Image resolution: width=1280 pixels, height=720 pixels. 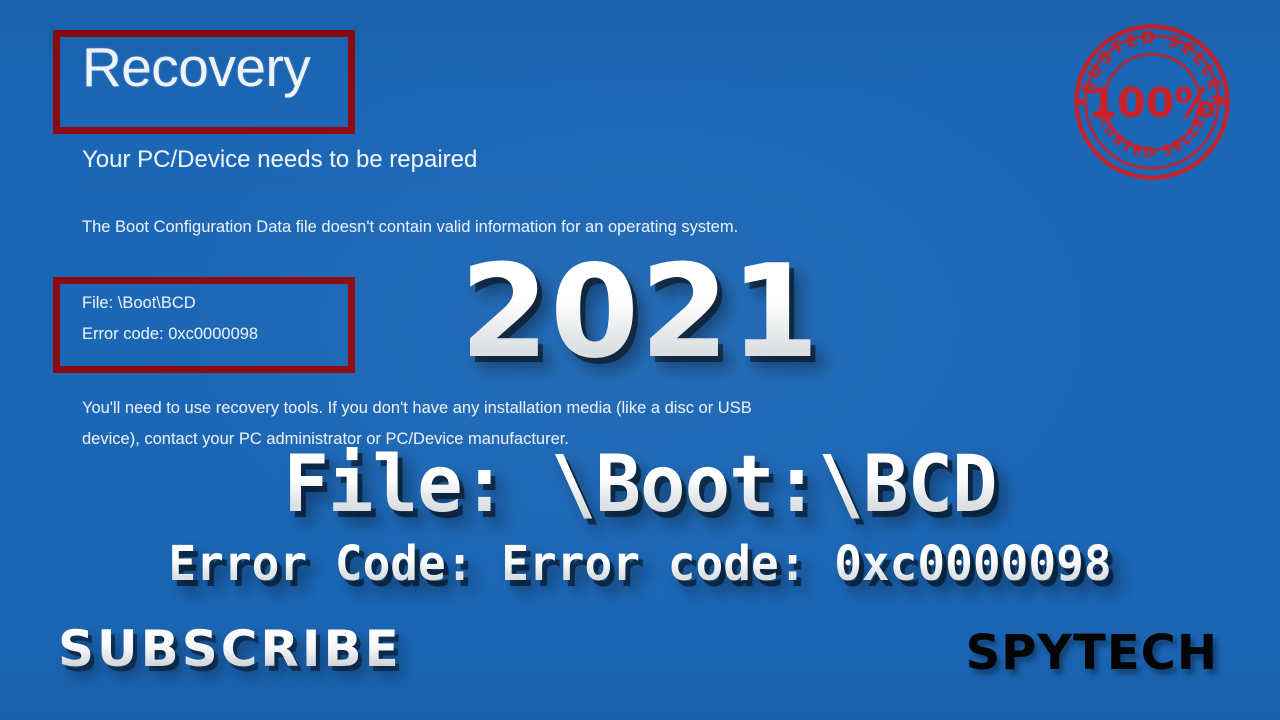 What do you see at coordinates (280, 159) in the screenshot?
I see `recovery-subtitle: Your PC/Device needs to be repaired` at bounding box center [280, 159].